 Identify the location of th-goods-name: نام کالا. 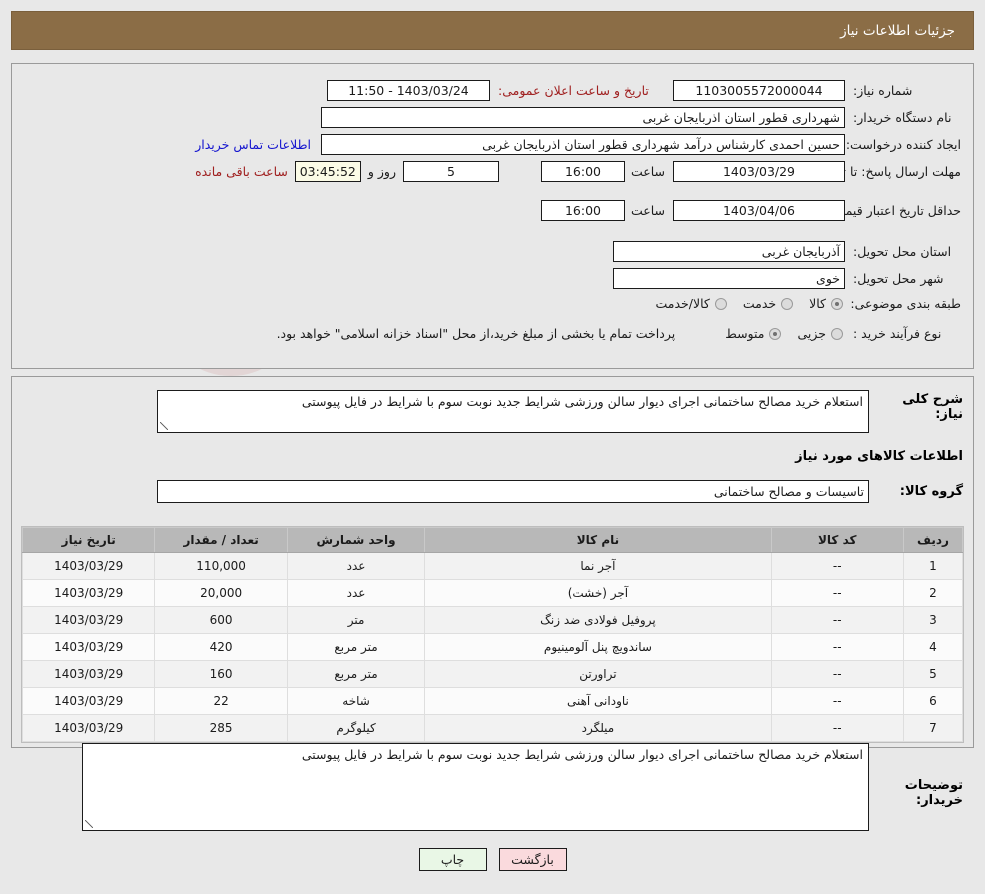
(598, 540).